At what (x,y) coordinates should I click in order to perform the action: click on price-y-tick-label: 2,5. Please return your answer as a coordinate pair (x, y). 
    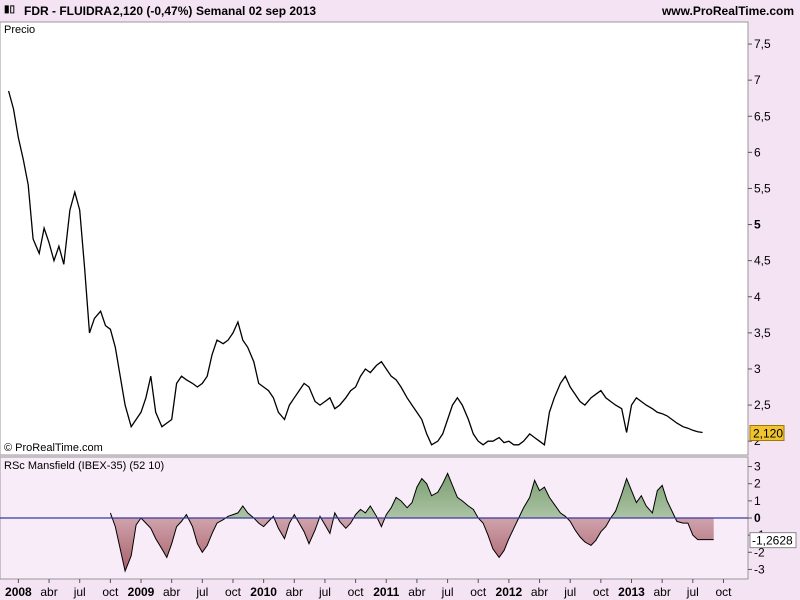
    Looking at the image, I should click on (762, 405).